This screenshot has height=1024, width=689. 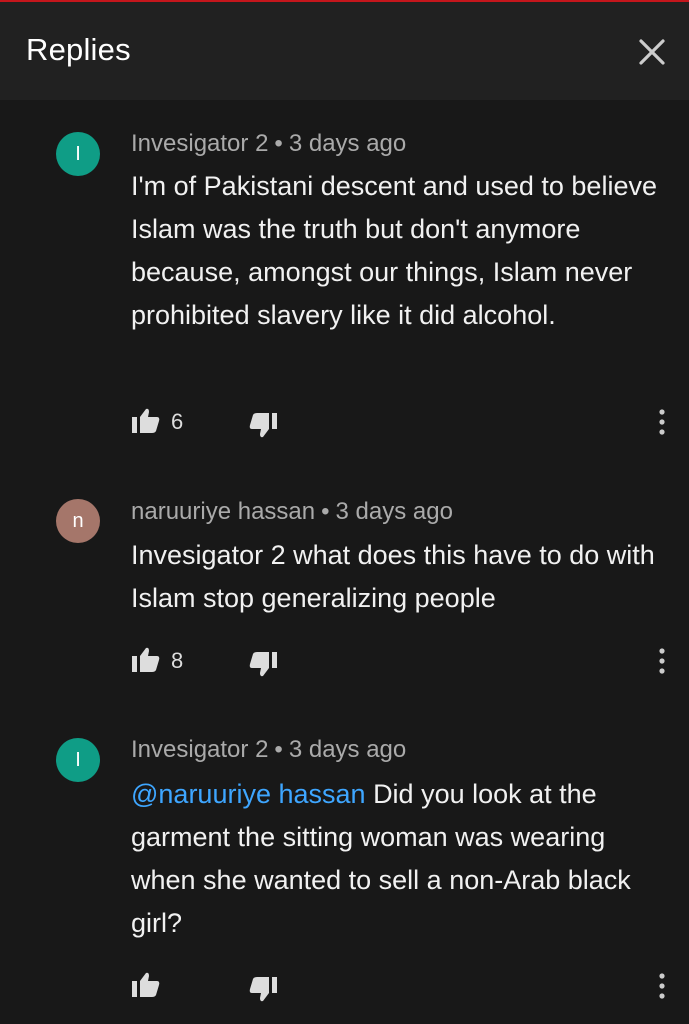 What do you see at coordinates (344, 986) in the screenshot?
I see `comment-actions` at bounding box center [344, 986].